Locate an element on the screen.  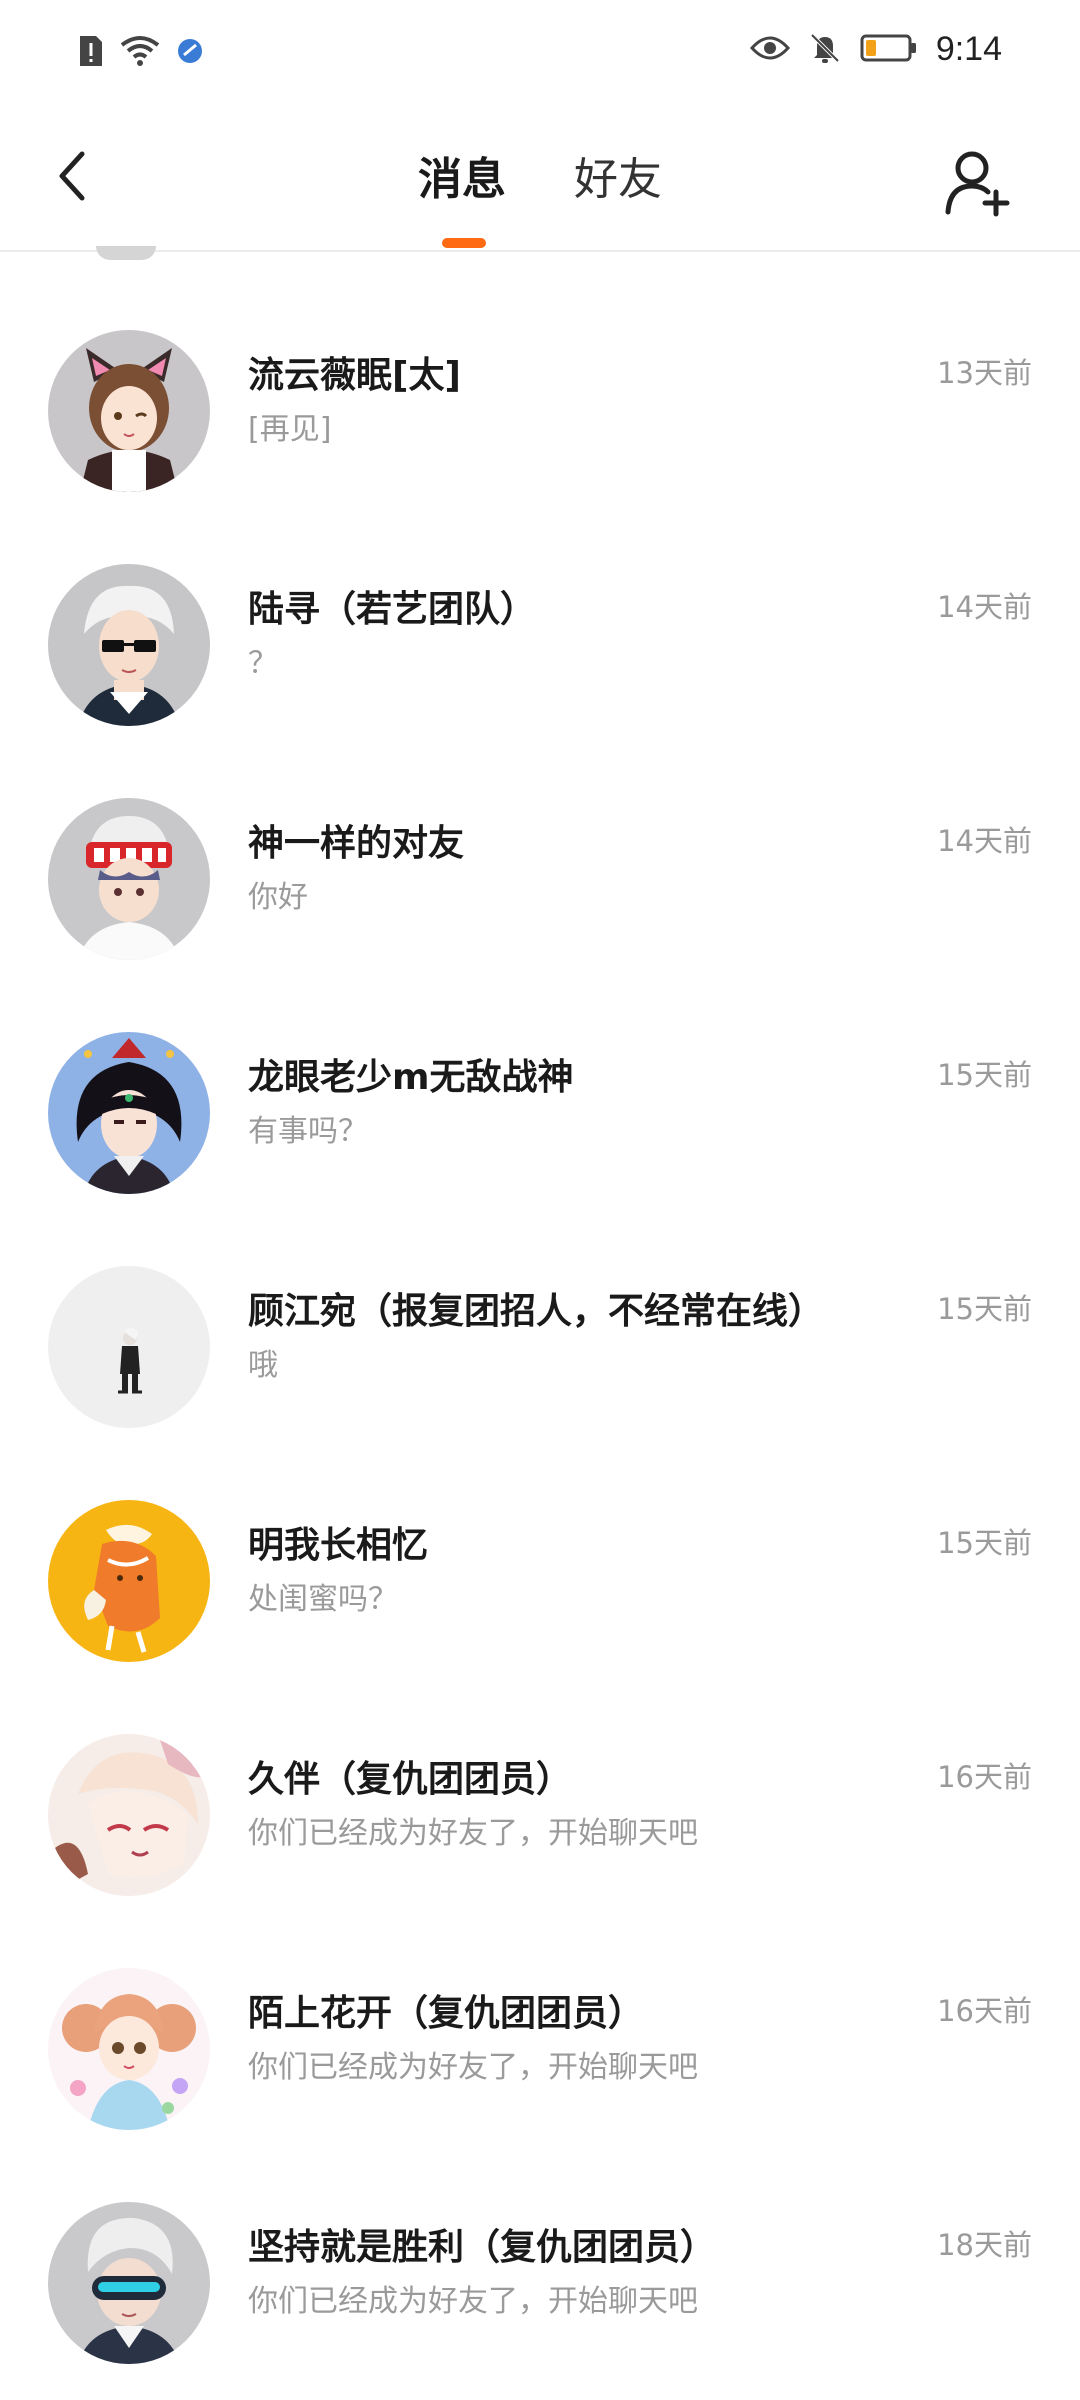
conversation-item: 神一样的对友 你好 14天前 is located at coordinates (540, 840).